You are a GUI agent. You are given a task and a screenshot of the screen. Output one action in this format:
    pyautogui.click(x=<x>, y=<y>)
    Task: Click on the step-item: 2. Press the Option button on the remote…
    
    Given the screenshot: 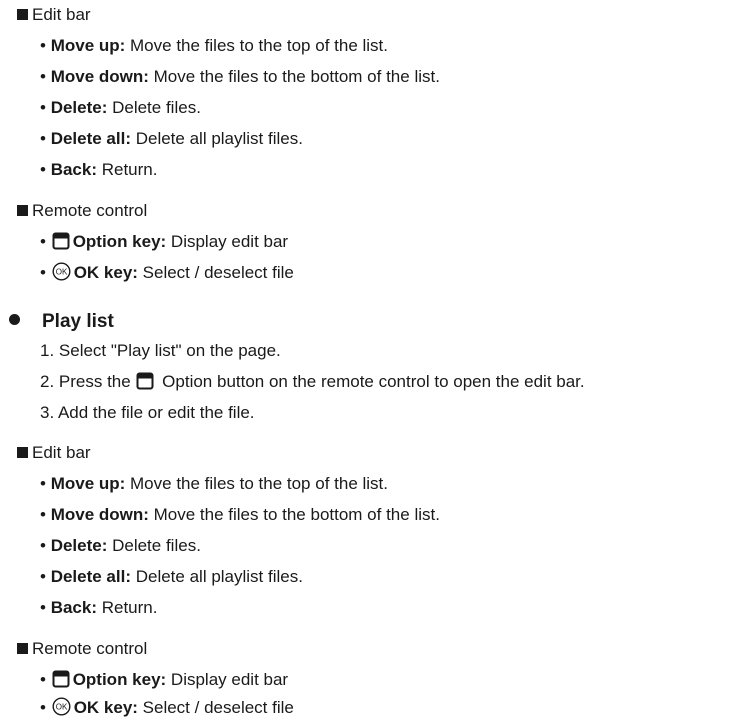 What is the action you would take?
    pyautogui.click(x=312, y=381)
    